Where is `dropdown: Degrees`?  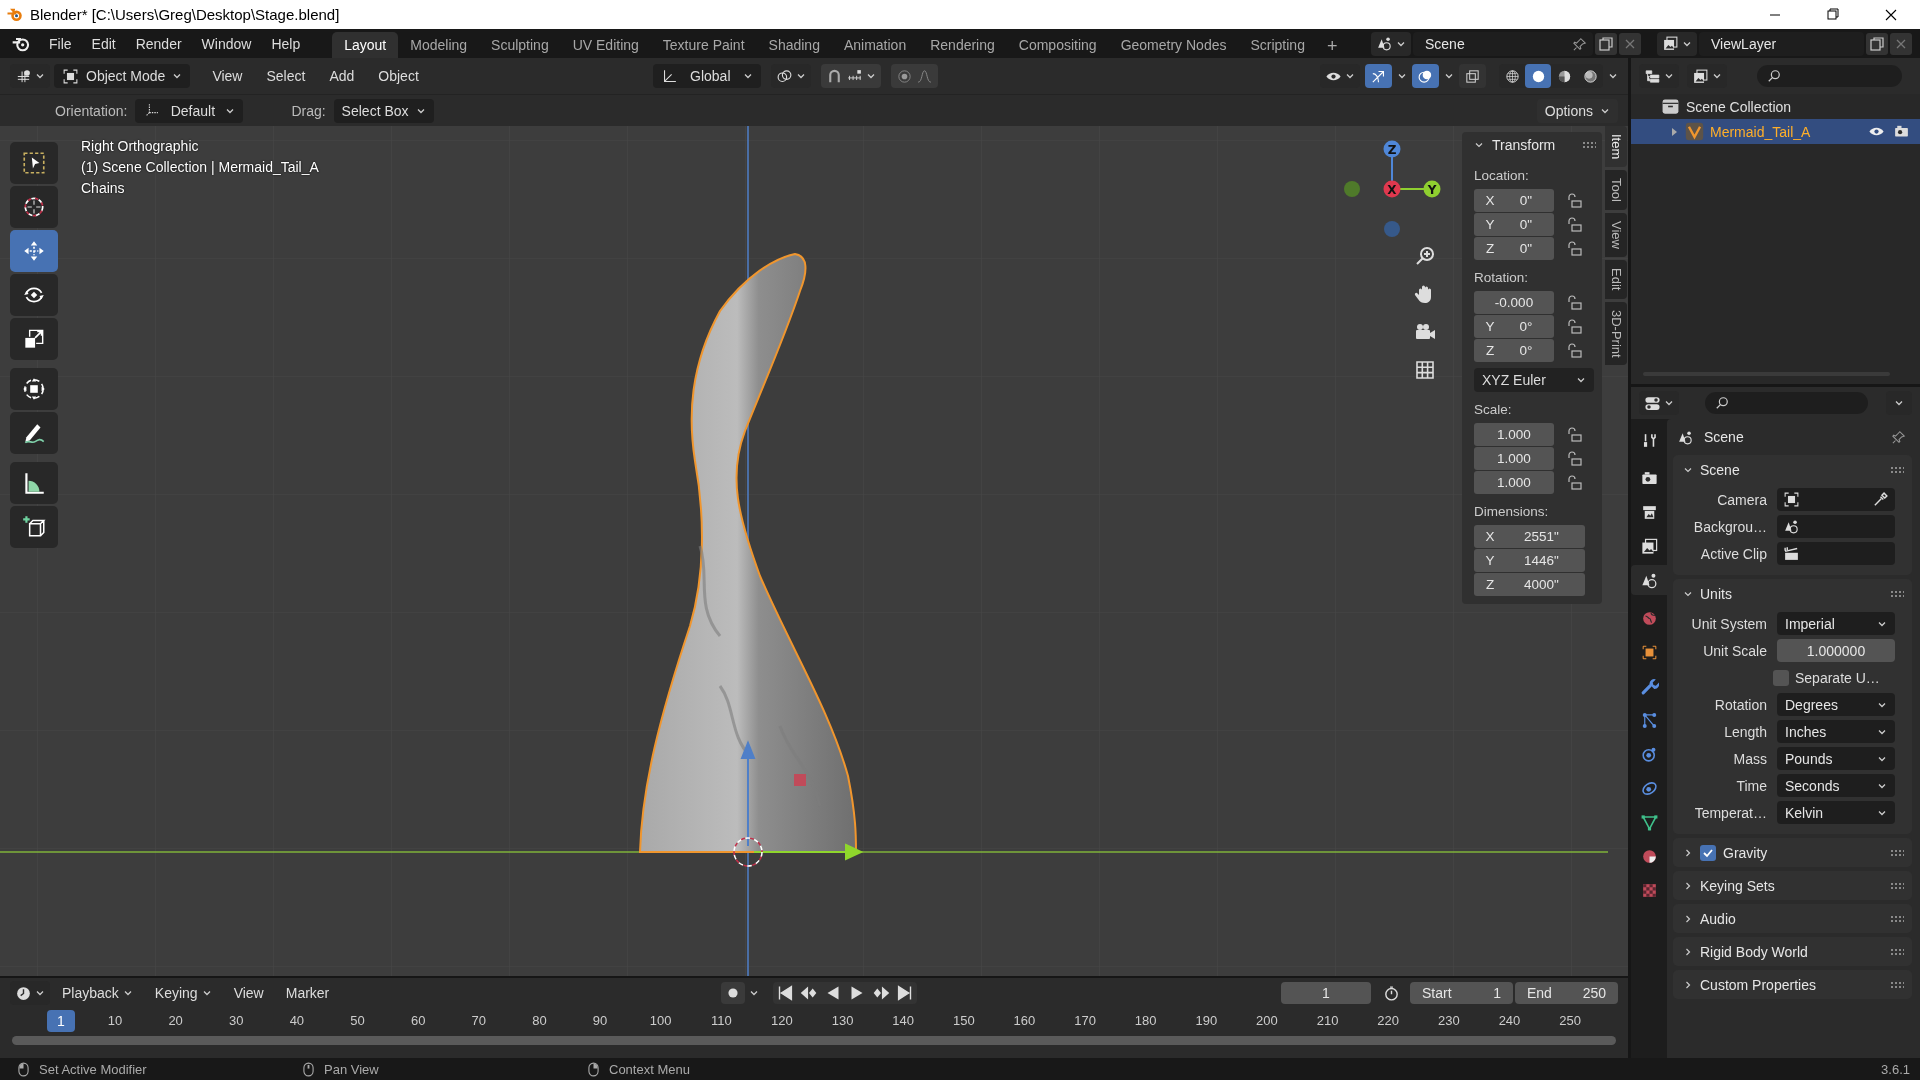
dropdown: Degrees is located at coordinates (1836, 704).